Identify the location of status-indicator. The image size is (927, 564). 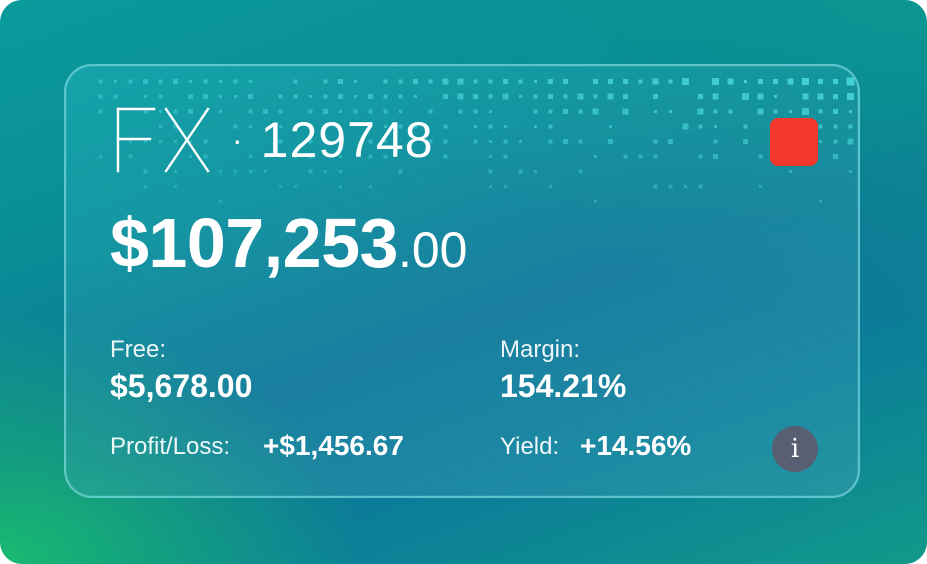
(794, 142).